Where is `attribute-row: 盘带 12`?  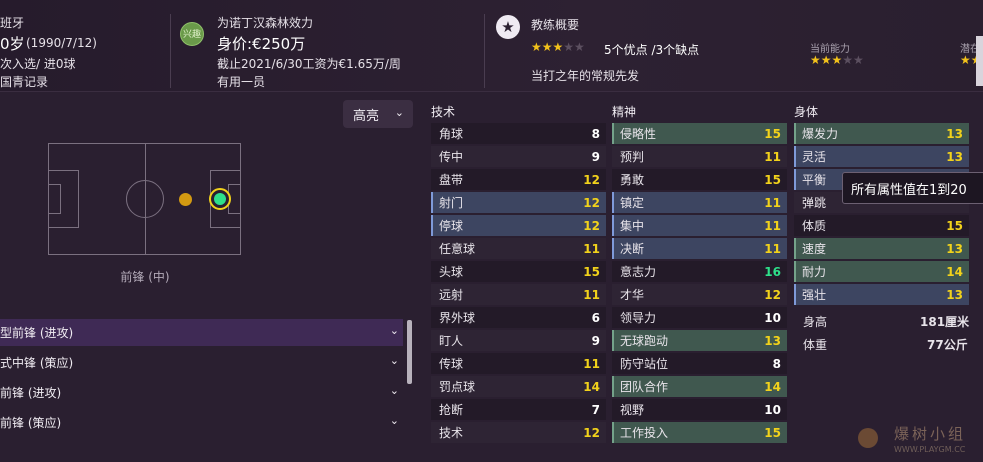 attribute-row: 盘带 12 is located at coordinates (518, 179).